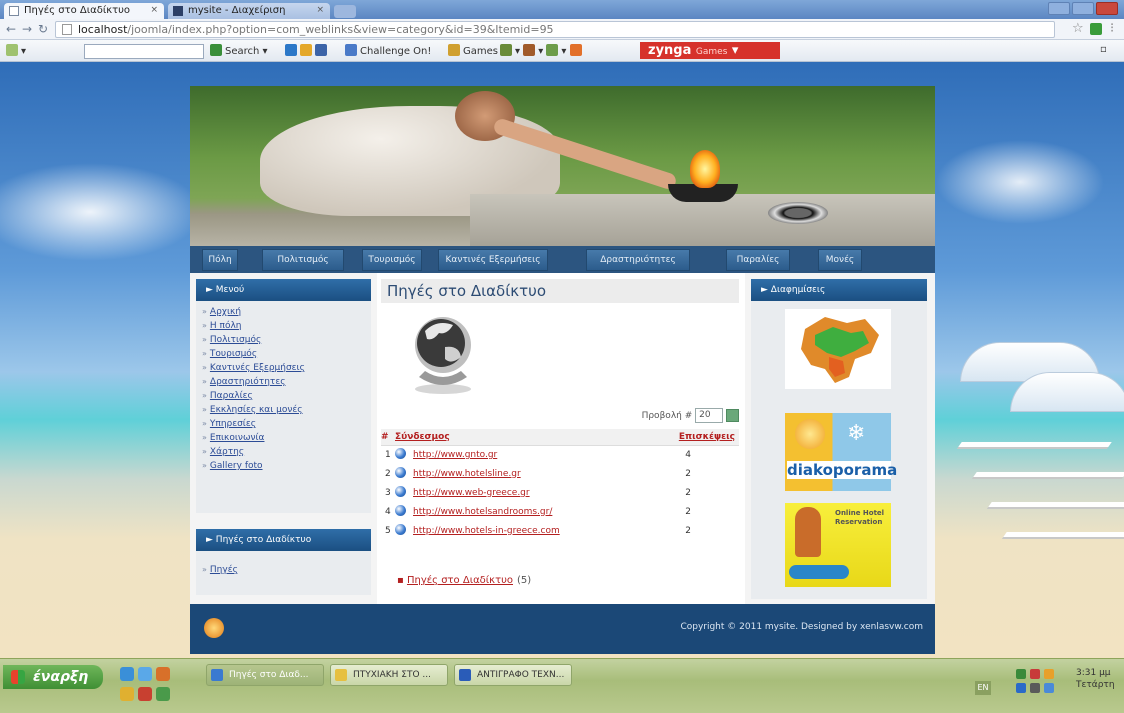 The height and width of the screenshot is (713, 1124). What do you see at coordinates (283, 540) in the screenshot?
I see `left-module2-header: ► Πηγές στο Διαδίκτυο` at bounding box center [283, 540].